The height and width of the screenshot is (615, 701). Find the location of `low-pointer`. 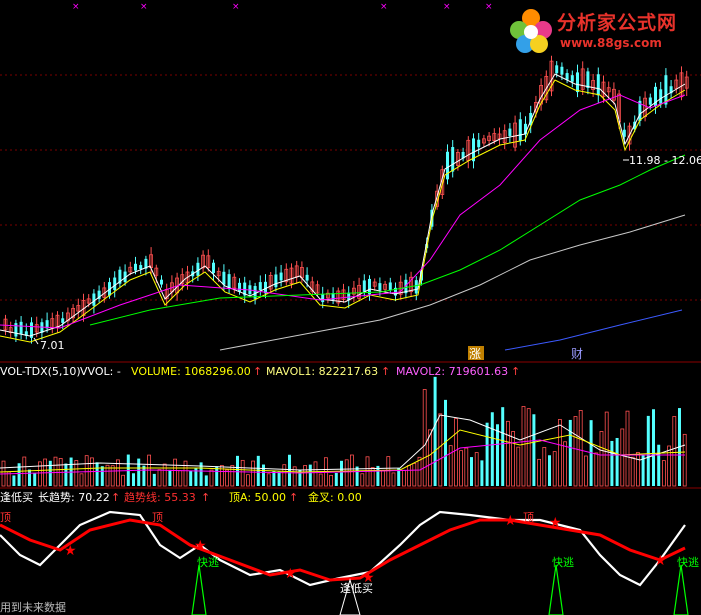

low-pointer is located at coordinates (36, 341).